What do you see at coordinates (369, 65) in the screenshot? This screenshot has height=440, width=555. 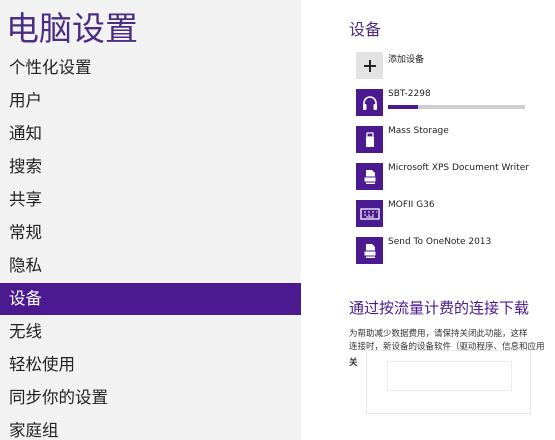 I see `plus-icon` at bounding box center [369, 65].